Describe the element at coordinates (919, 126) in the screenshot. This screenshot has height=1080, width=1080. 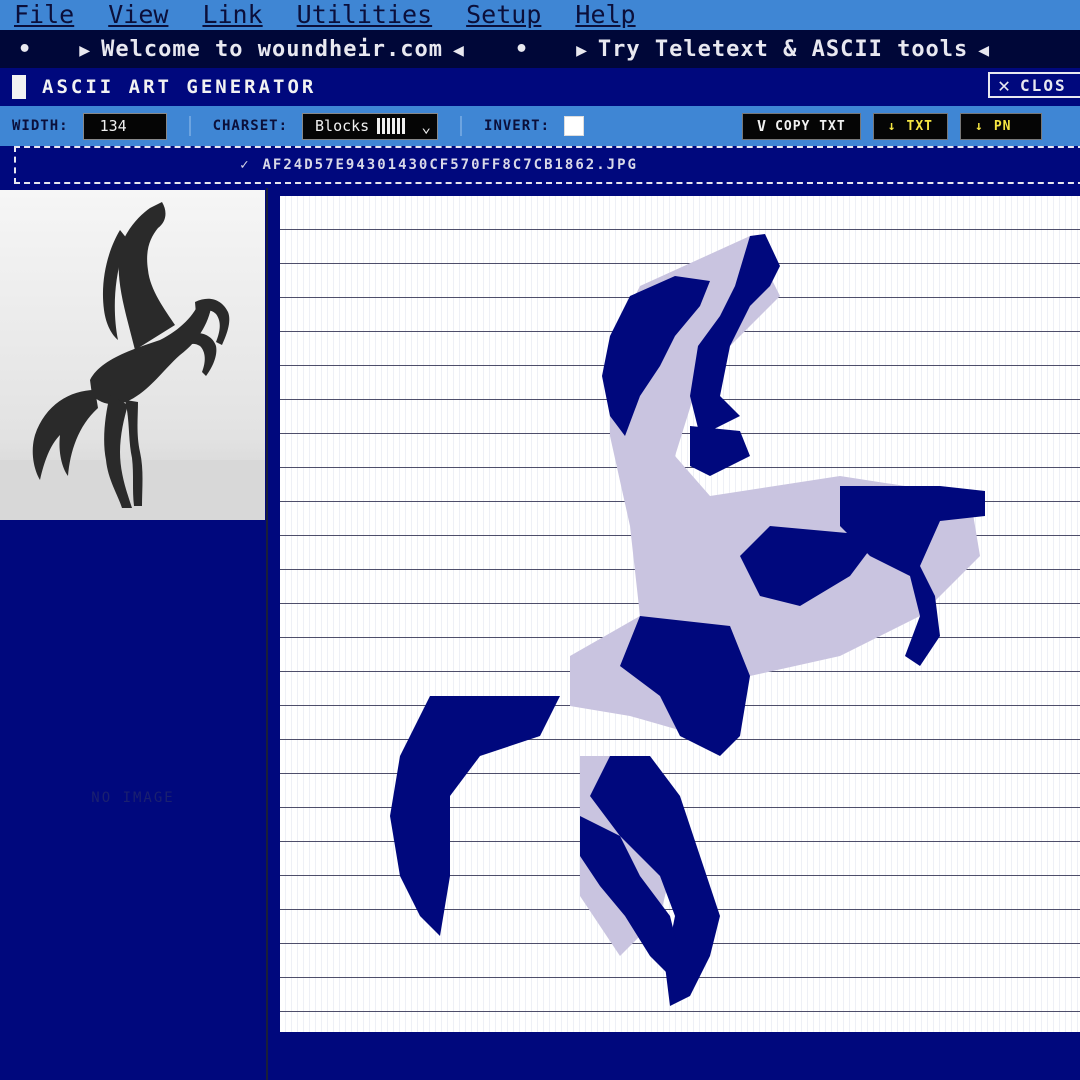
I see `txt-label: TXT` at that location.